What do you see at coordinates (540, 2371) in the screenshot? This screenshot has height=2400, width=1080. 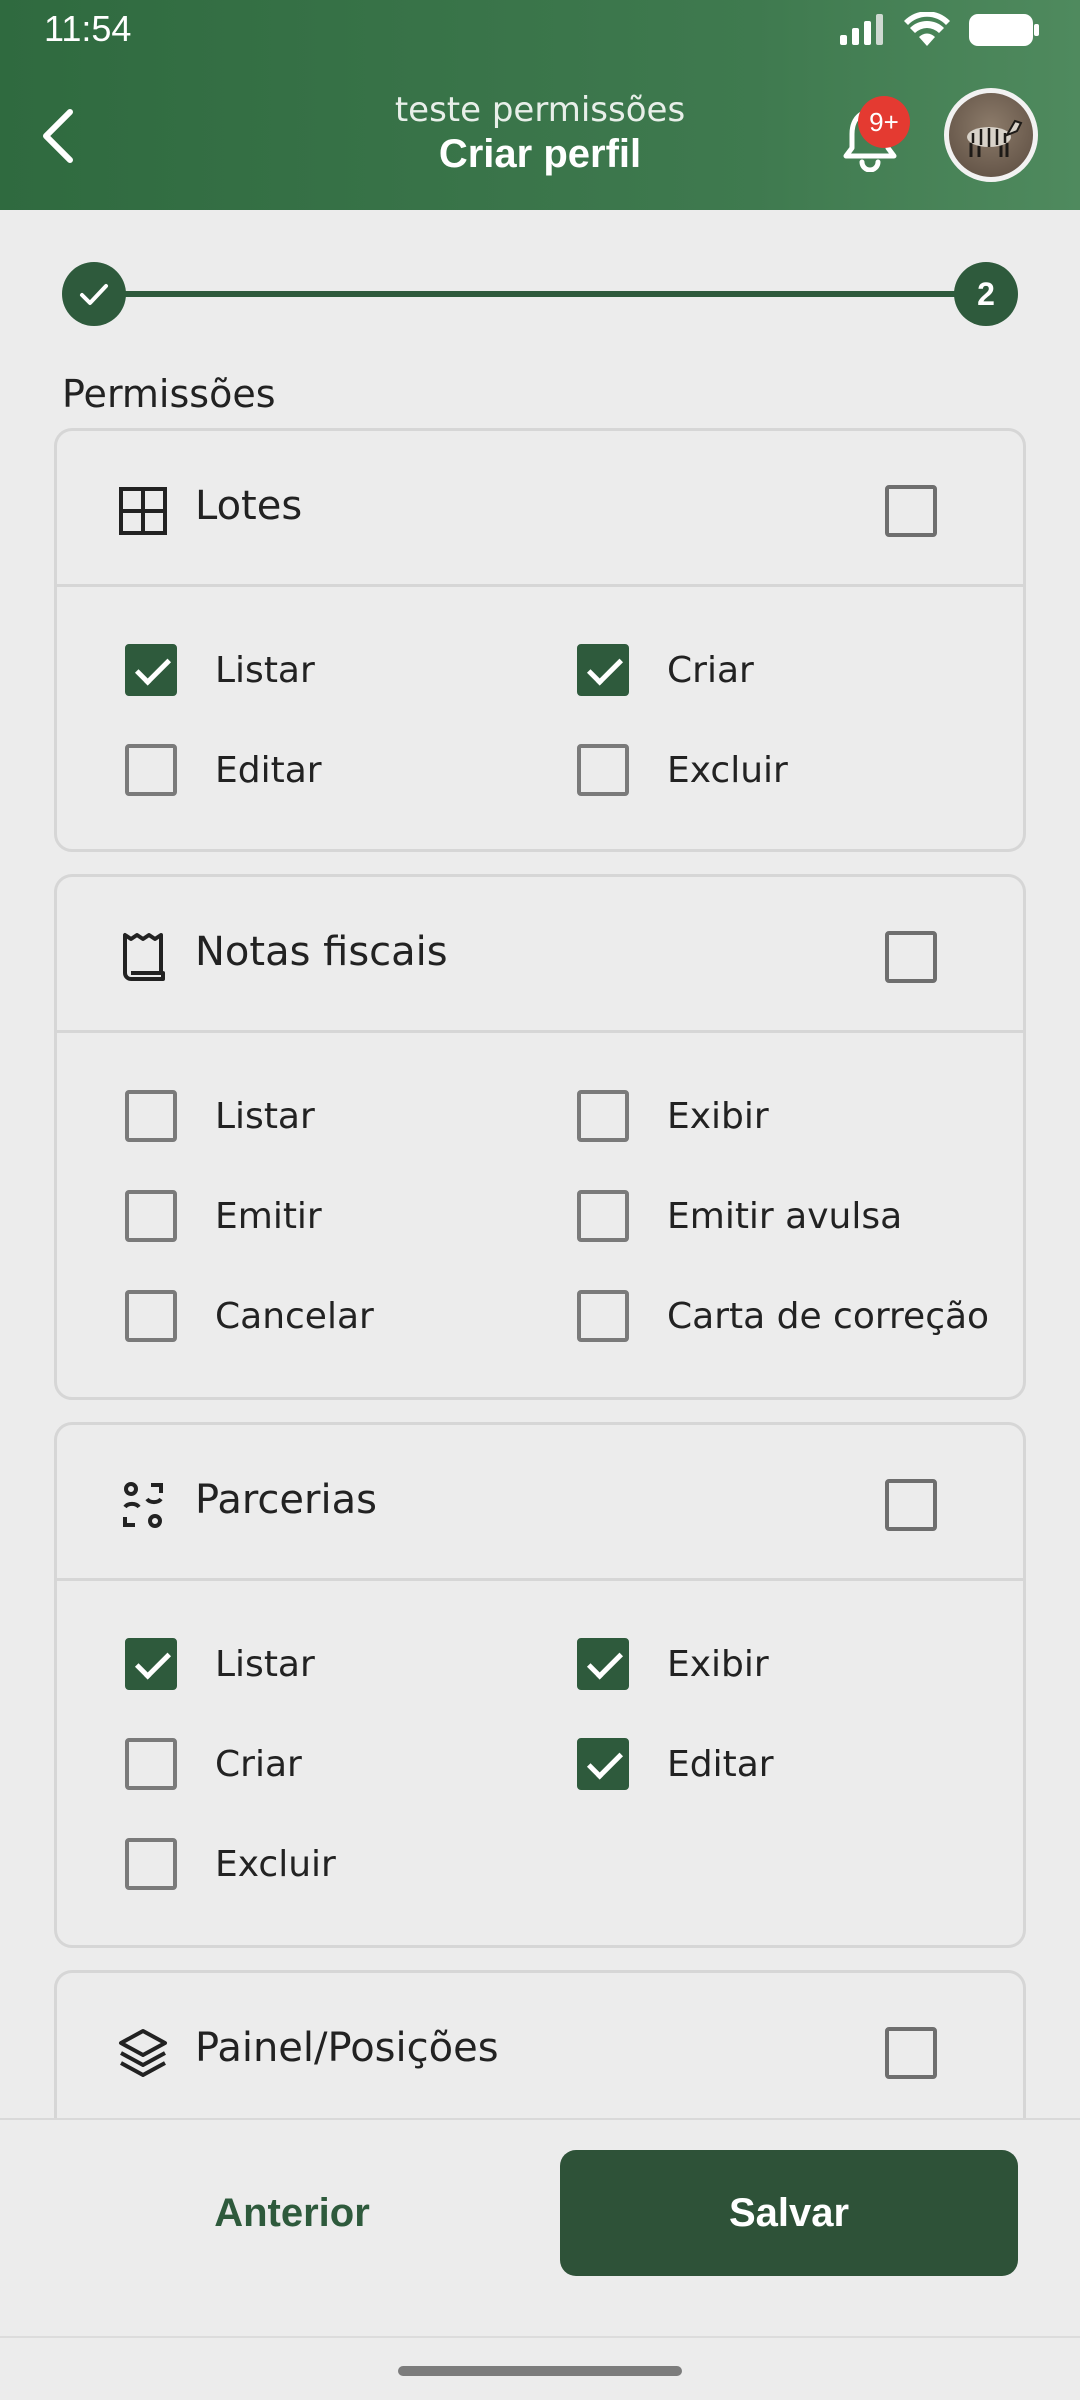 I see `home-indicator` at bounding box center [540, 2371].